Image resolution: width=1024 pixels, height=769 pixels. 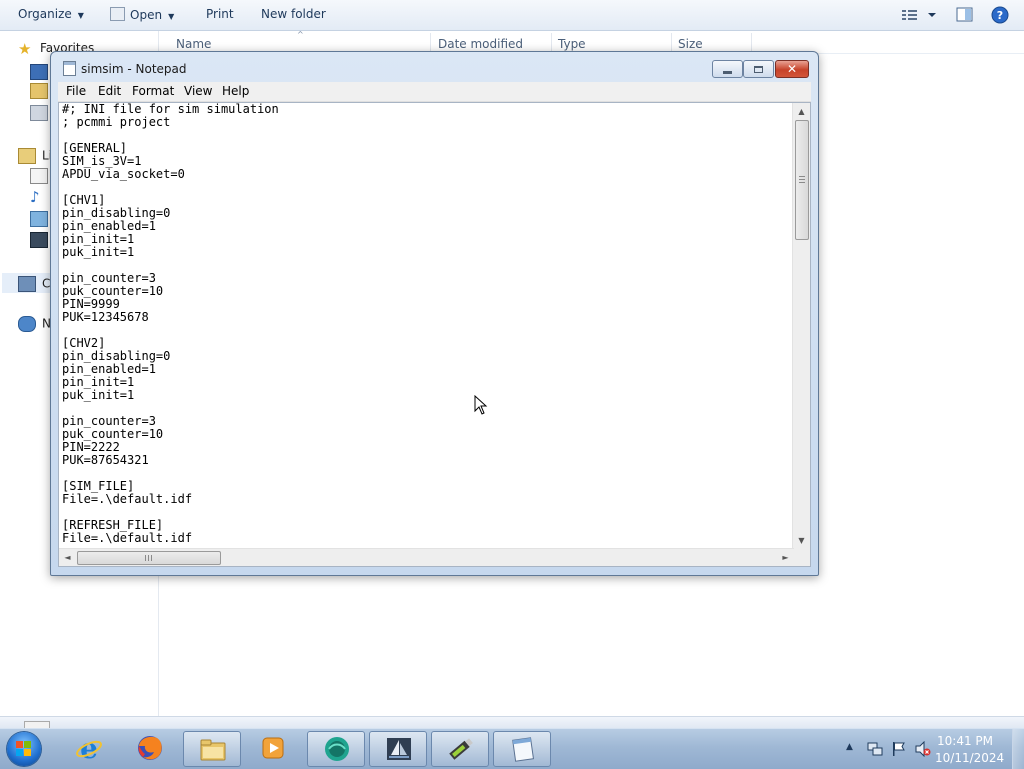 I want to click on music-icon: ♪, so click(x=35, y=196).